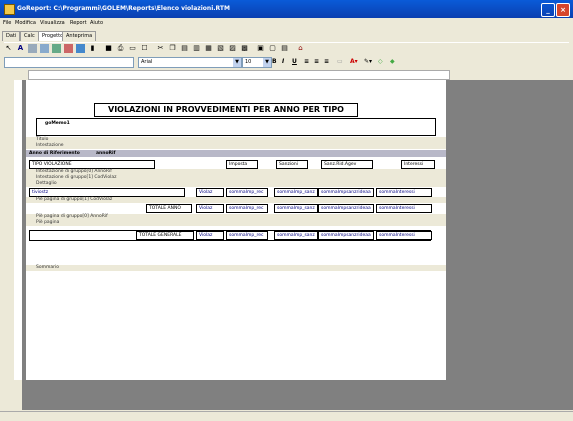 Image resolution: width=573 pixels, height=421 pixels. What do you see at coordinates (144, 48) in the screenshot?
I see `properties-icon: ☐` at bounding box center [144, 48].